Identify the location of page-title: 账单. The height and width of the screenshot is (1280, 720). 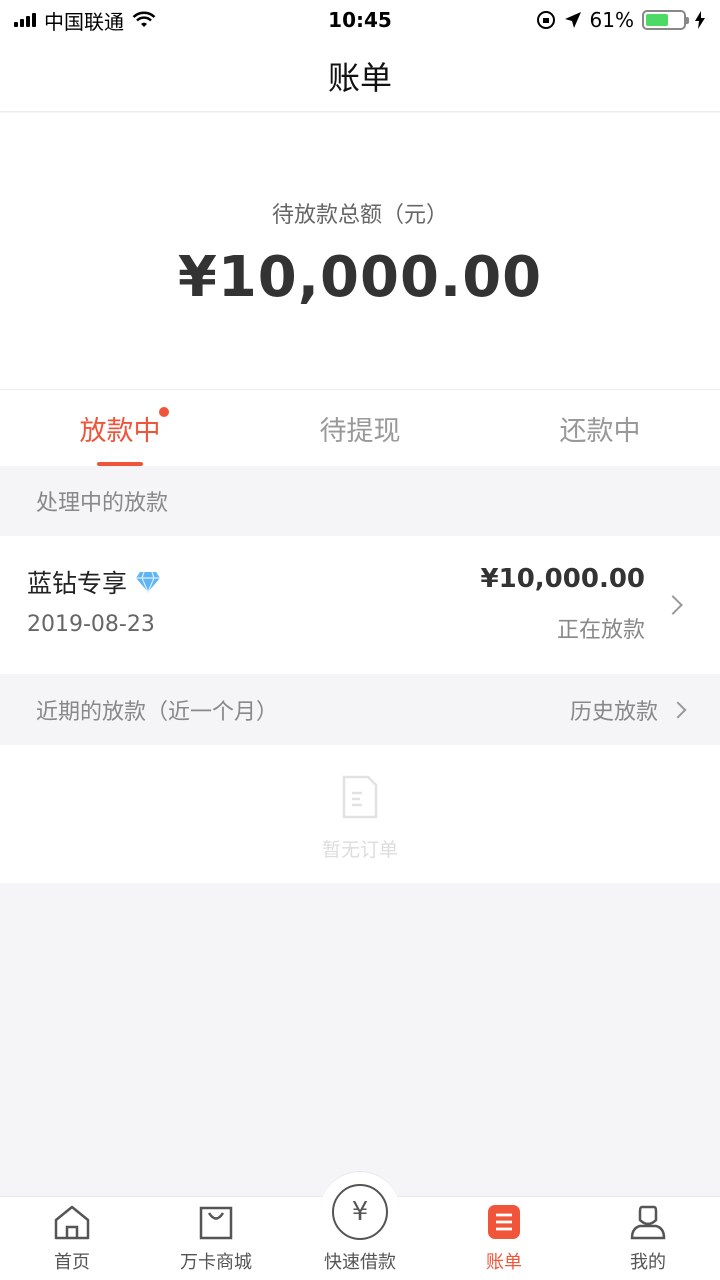
(359, 77).